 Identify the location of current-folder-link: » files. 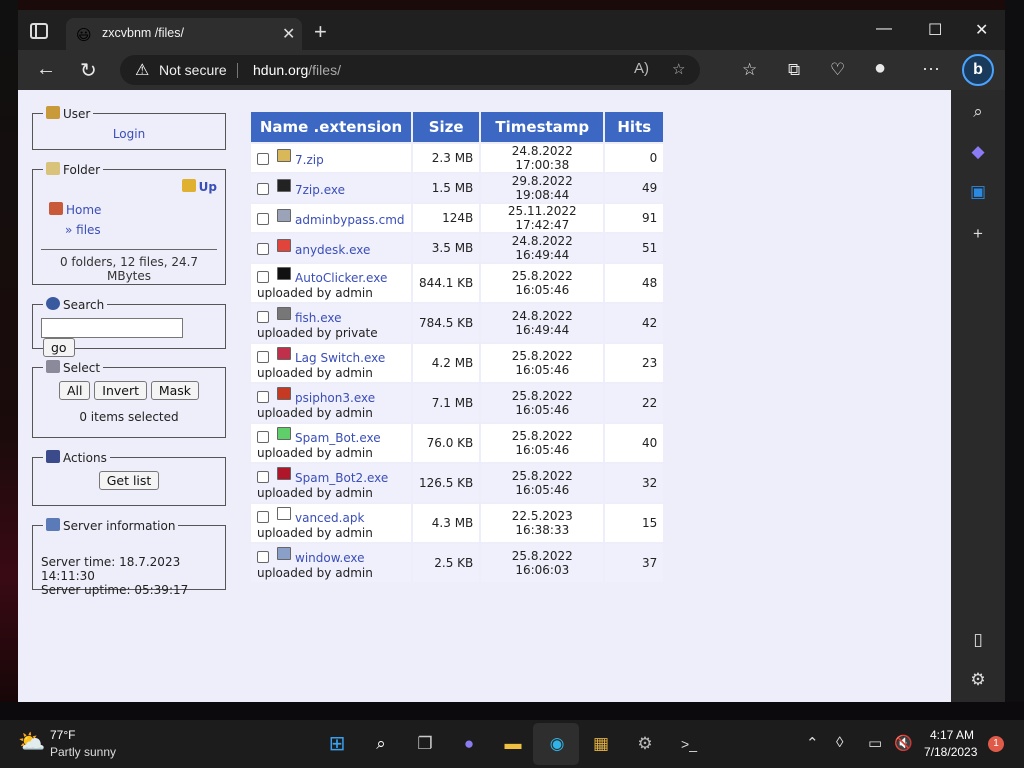
(83, 230).